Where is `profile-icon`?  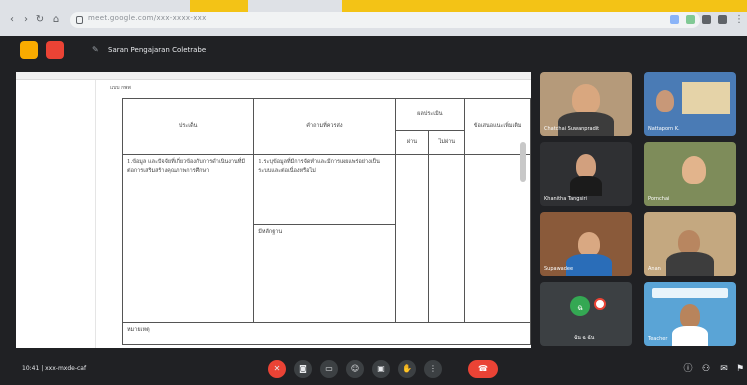
profile-icon is located at coordinates (722, 19).